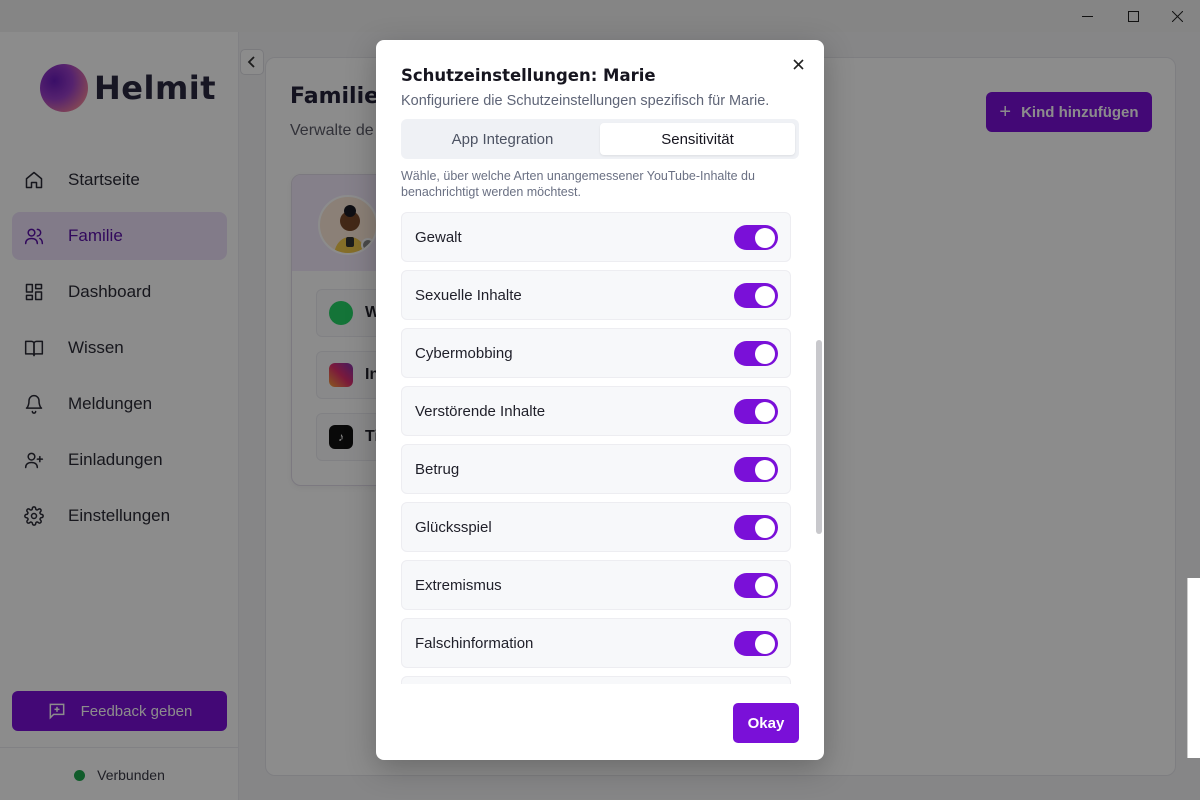 The width and height of the screenshot is (1200, 800). Describe the element at coordinates (458, 585) in the screenshot. I see `category-label: Extremismus` at that location.